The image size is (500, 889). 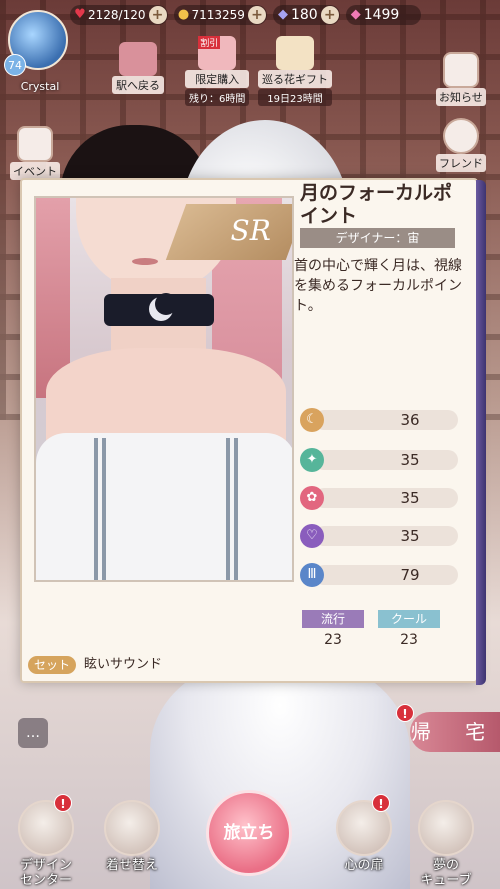 I want to click on pink-diamond-counter: ◆ 1499, so click(x=383, y=15).